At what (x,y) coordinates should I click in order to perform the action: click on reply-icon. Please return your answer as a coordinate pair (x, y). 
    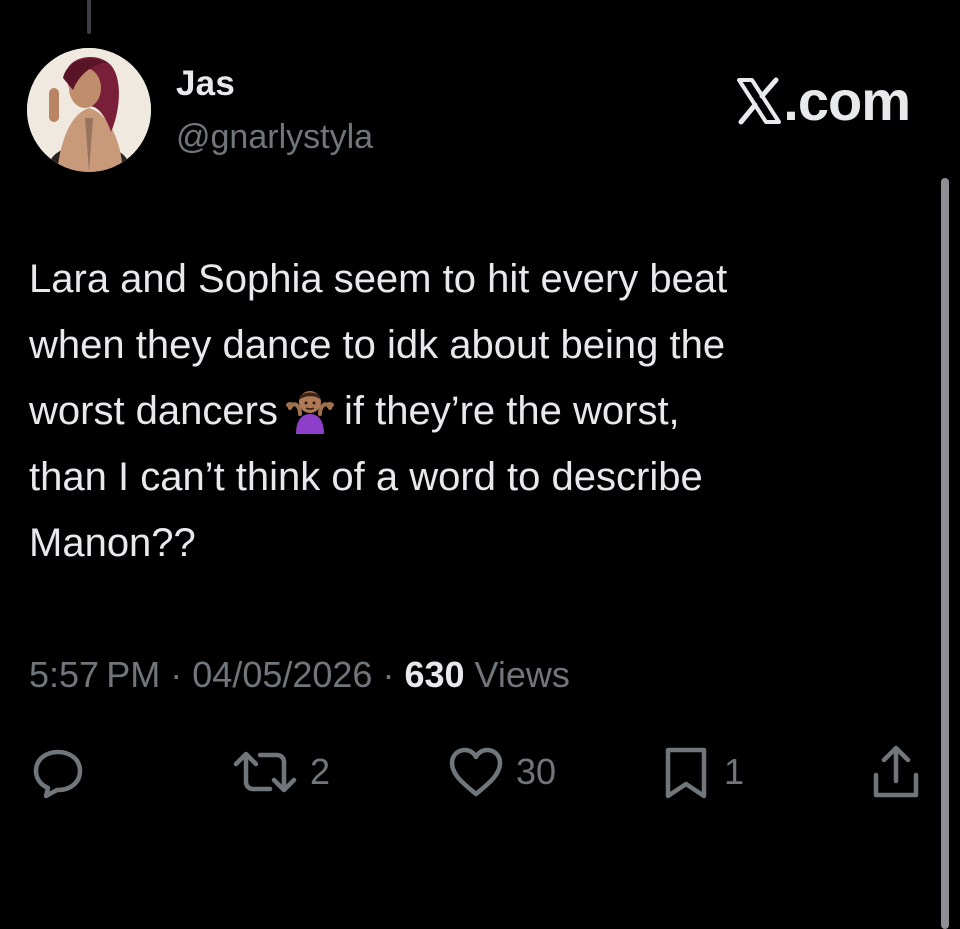
    Looking at the image, I should click on (58, 774).